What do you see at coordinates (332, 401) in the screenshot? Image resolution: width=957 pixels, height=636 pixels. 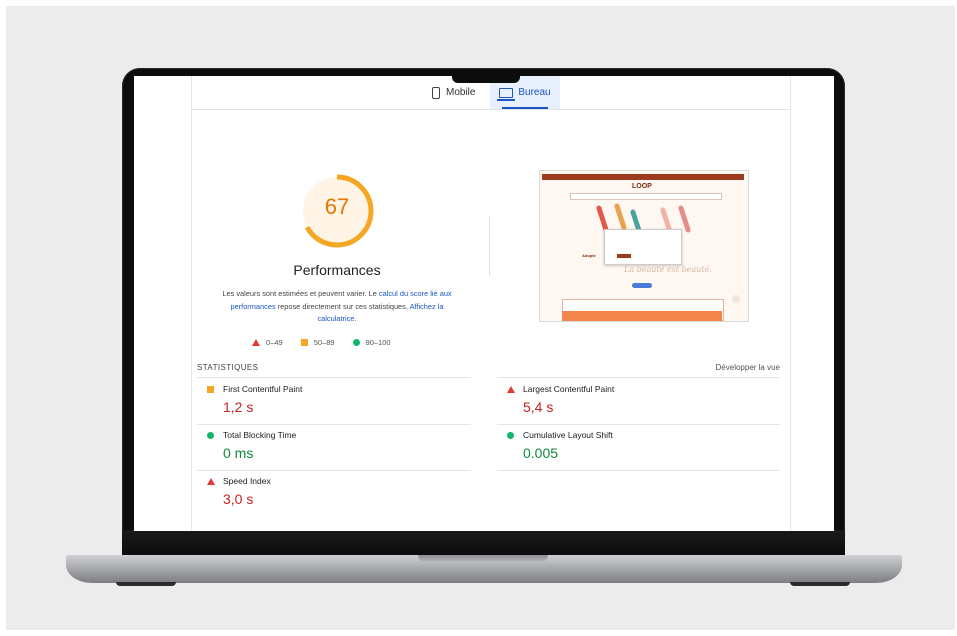 I see `metric-item: First Contentful Paint 1,2 s` at bounding box center [332, 401].